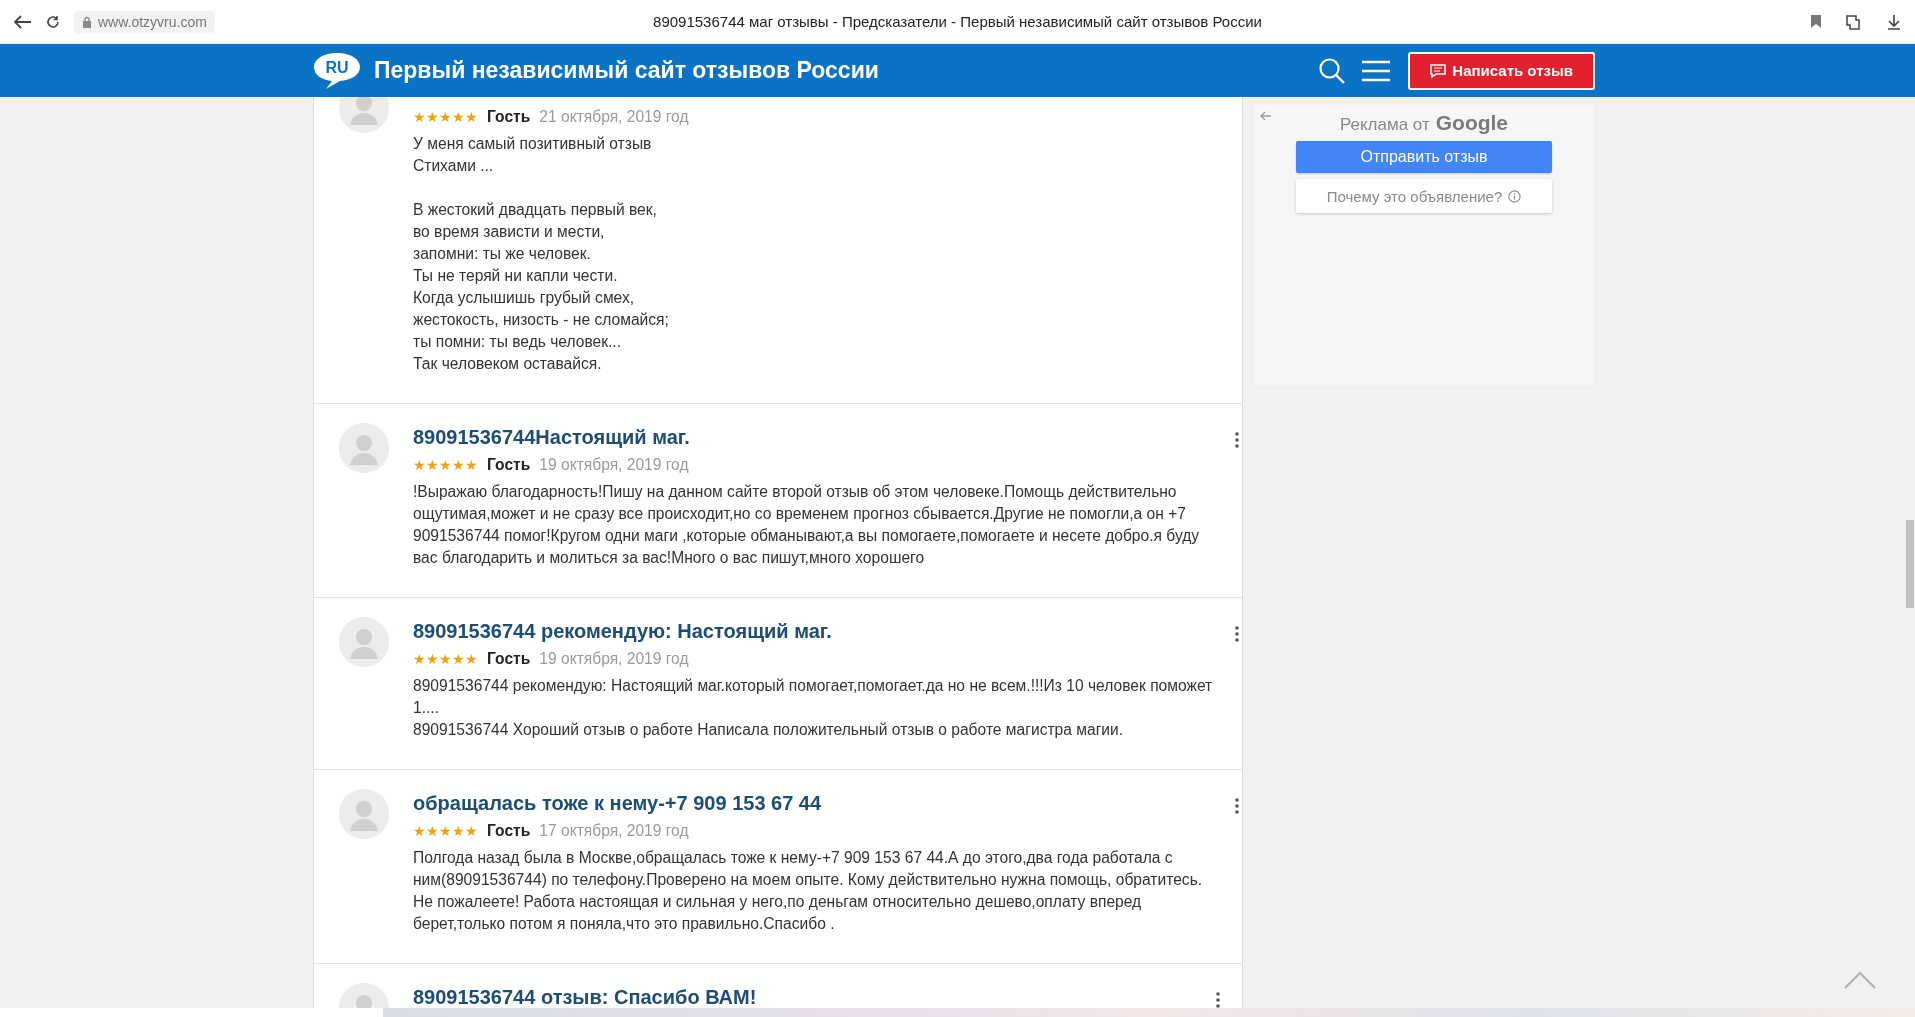  Describe the element at coordinates (626, 70) in the screenshot. I see `site-title: Первый независимый сайт отзывов России` at that location.